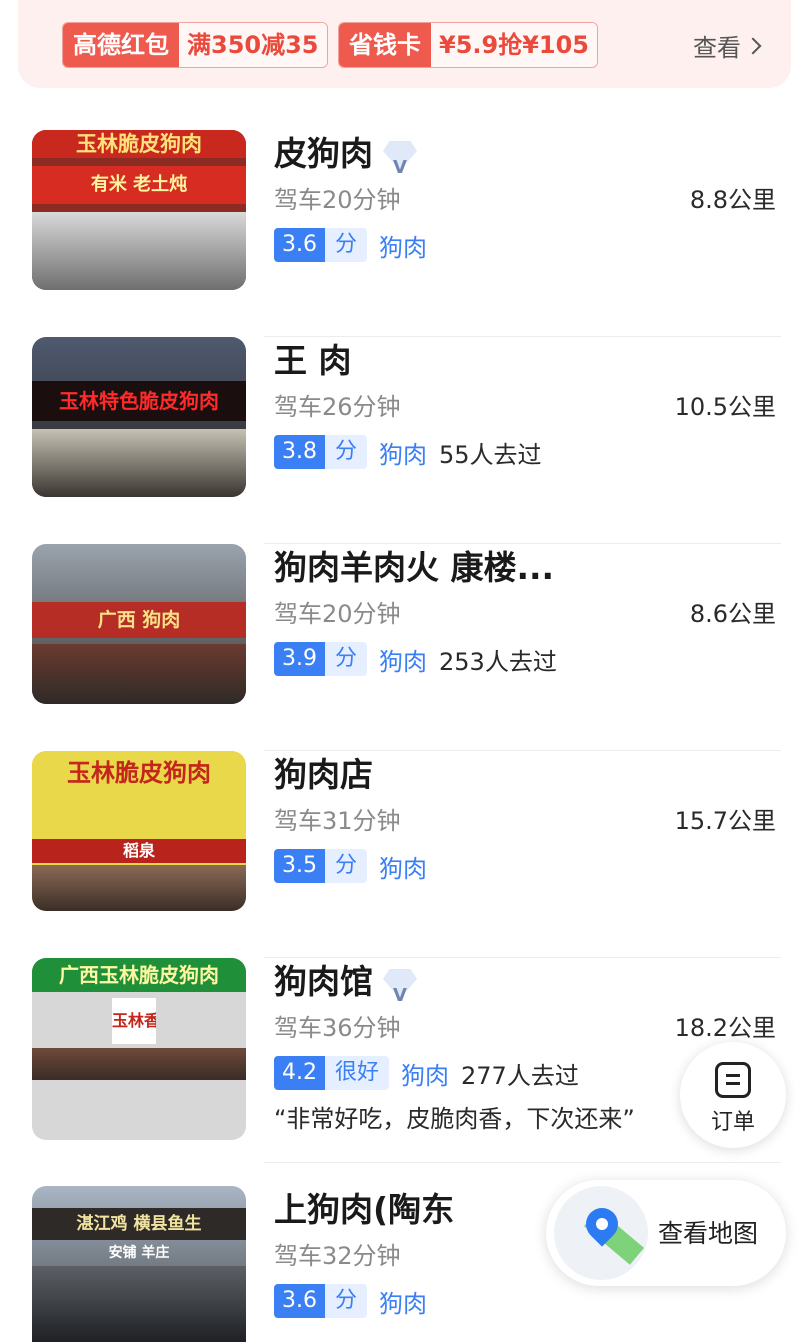  I want to click on drive-time: 驾车31分钟, so click(337, 821).